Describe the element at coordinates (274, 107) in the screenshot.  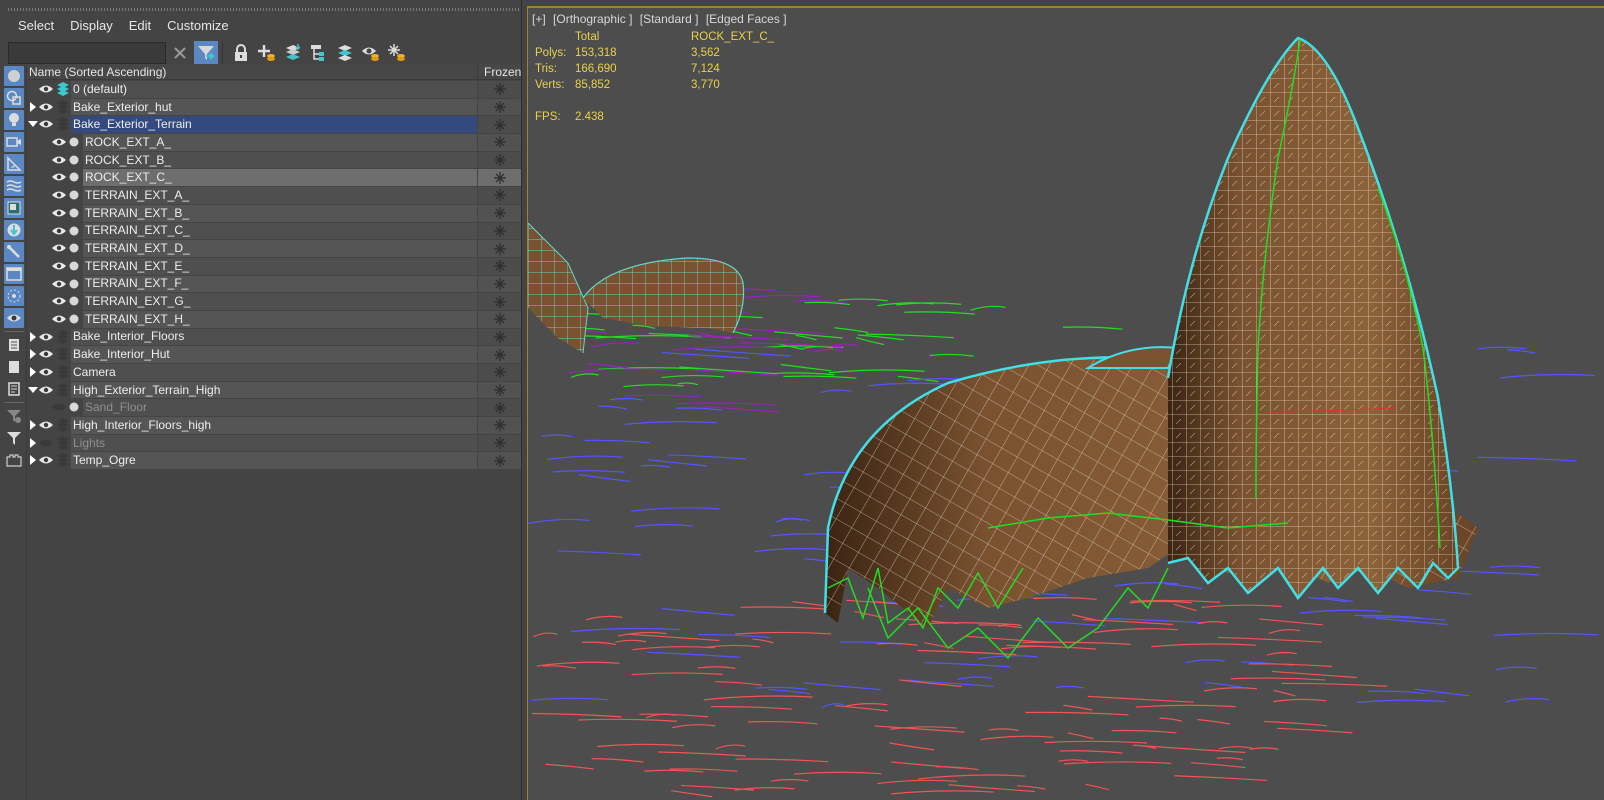
I see `tree-layer-row: Bake_Exterior_hut` at that location.